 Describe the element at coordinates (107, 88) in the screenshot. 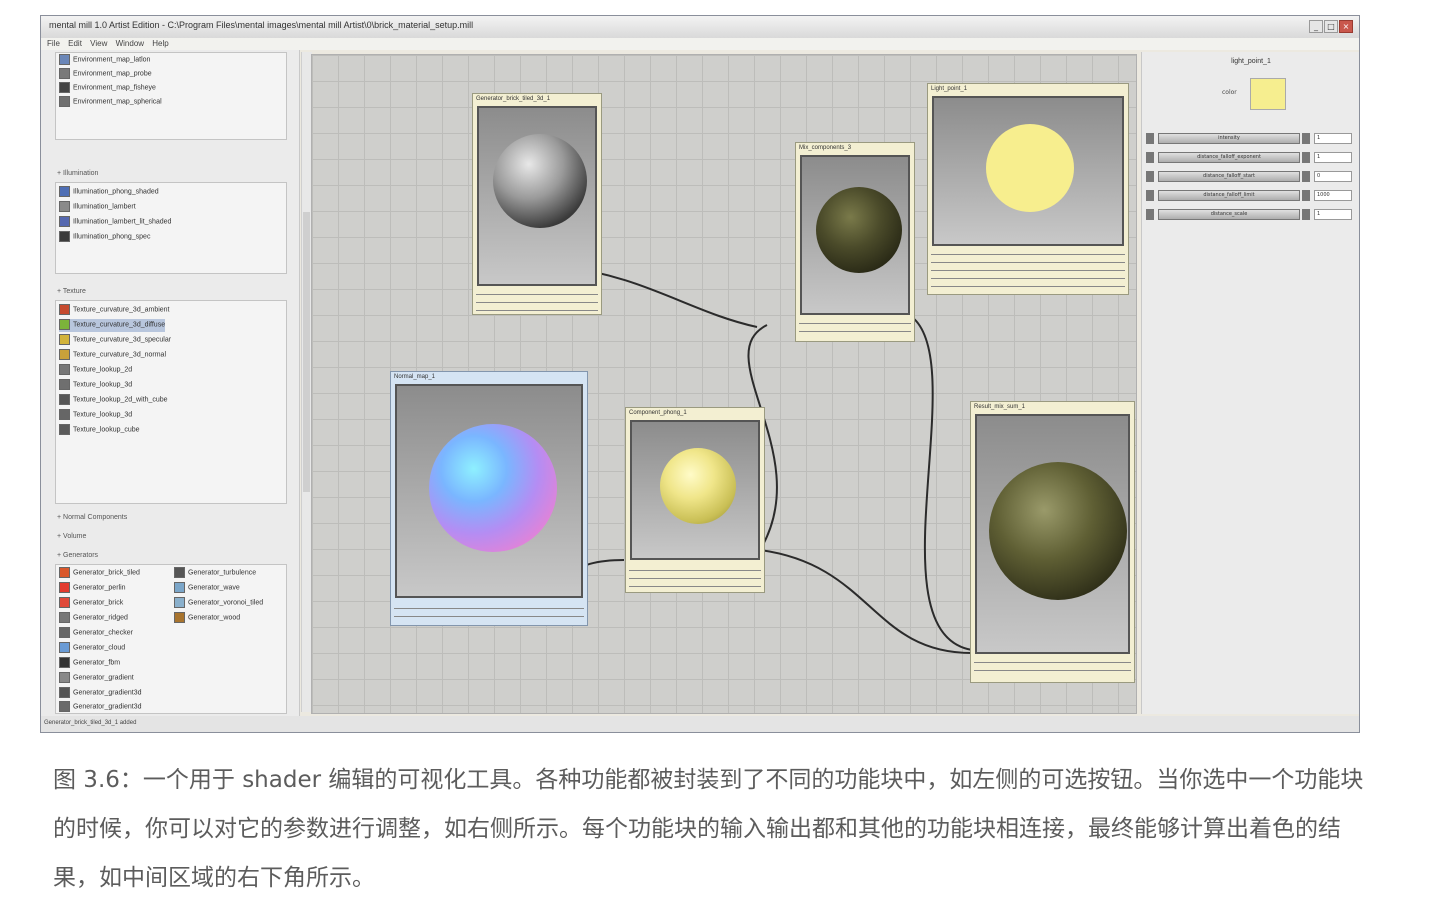

I see `list-item: Environment_map_fisheye` at that location.